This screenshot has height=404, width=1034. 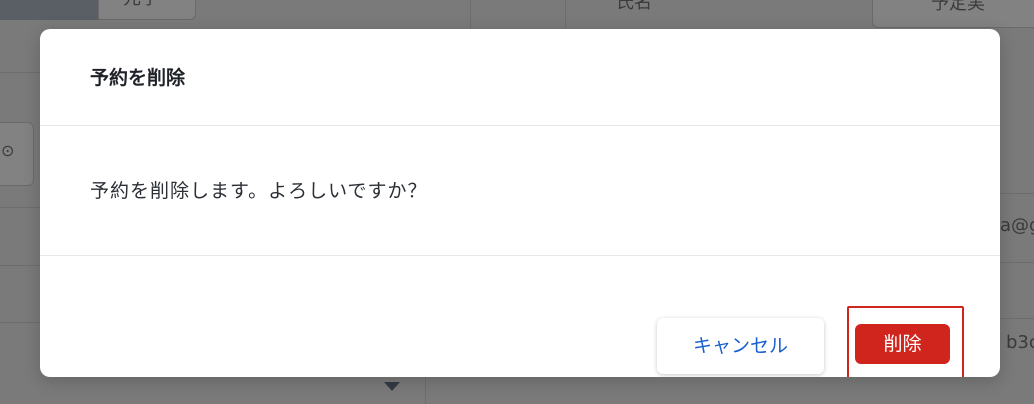 I want to click on background-header-button: 予定実, so click(x=953, y=14).